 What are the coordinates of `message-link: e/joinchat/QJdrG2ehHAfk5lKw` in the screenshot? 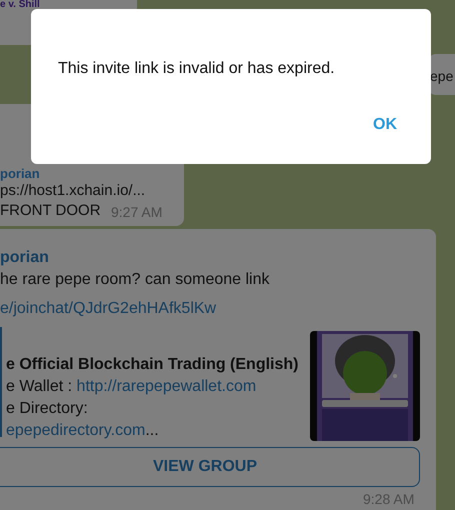 It's located at (108, 309).